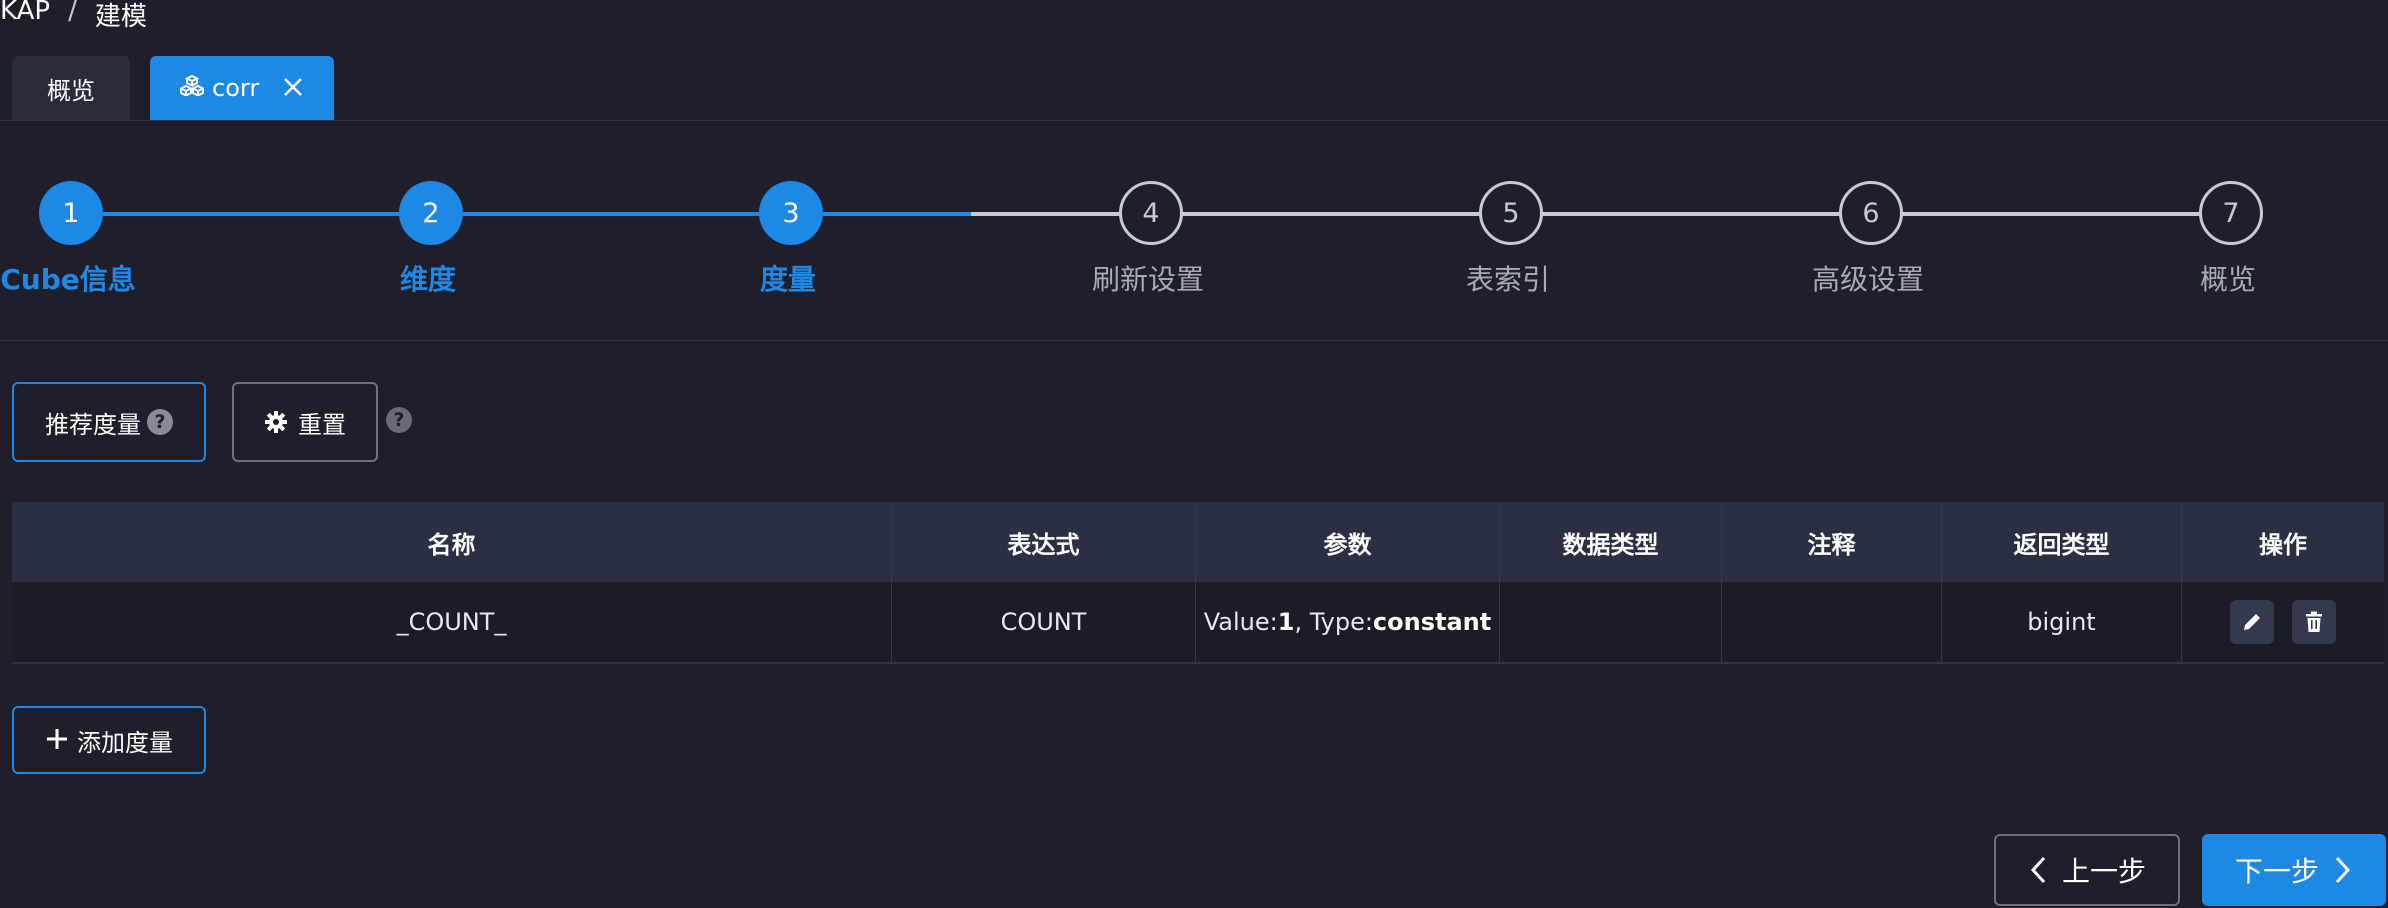 This screenshot has width=2388, height=908. What do you see at coordinates (1194, 88) in the screenshot?
I see `tab-bar: 概览 corr` at bounding box center [1194, 88].